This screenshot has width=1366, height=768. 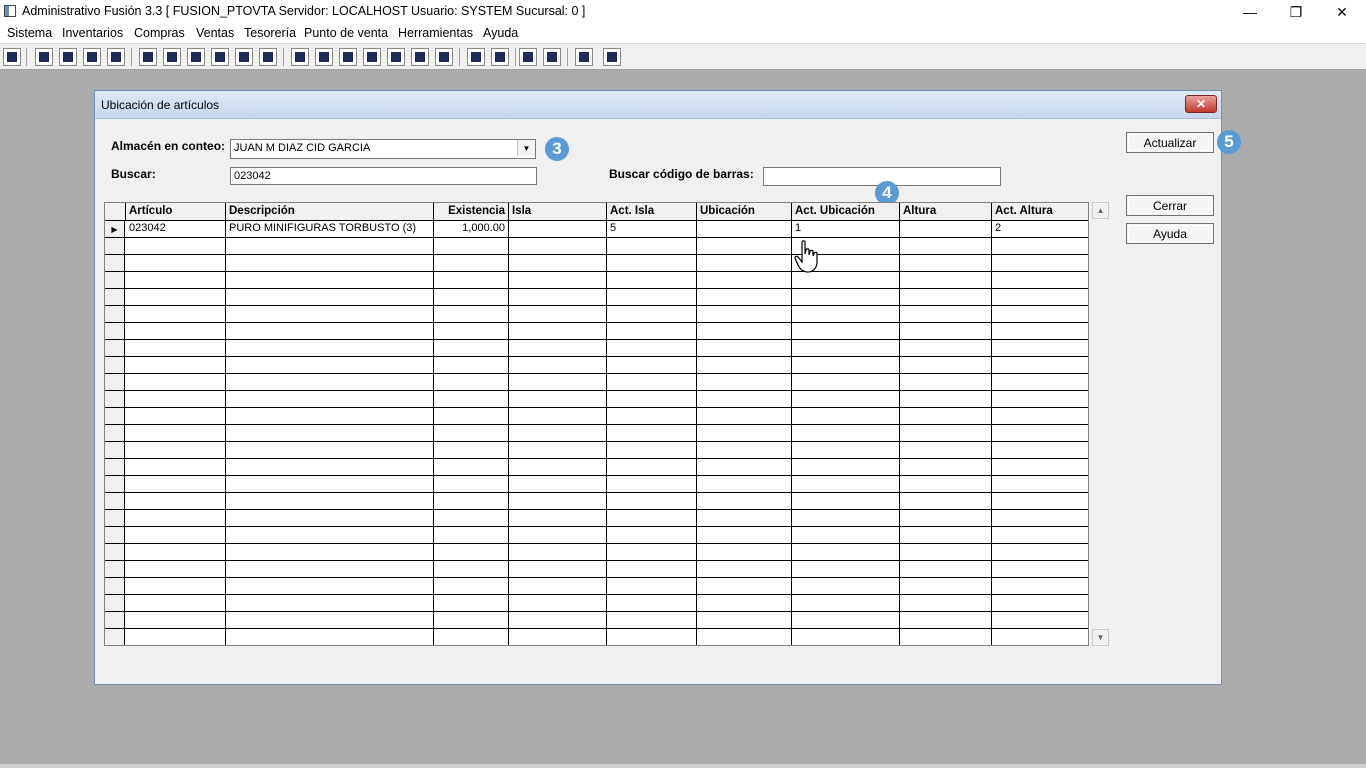 What do you see at coordinates (330, 212) in the screenshot?
I see `col-descripcion: Descripción` at bounding box center [330, 212].